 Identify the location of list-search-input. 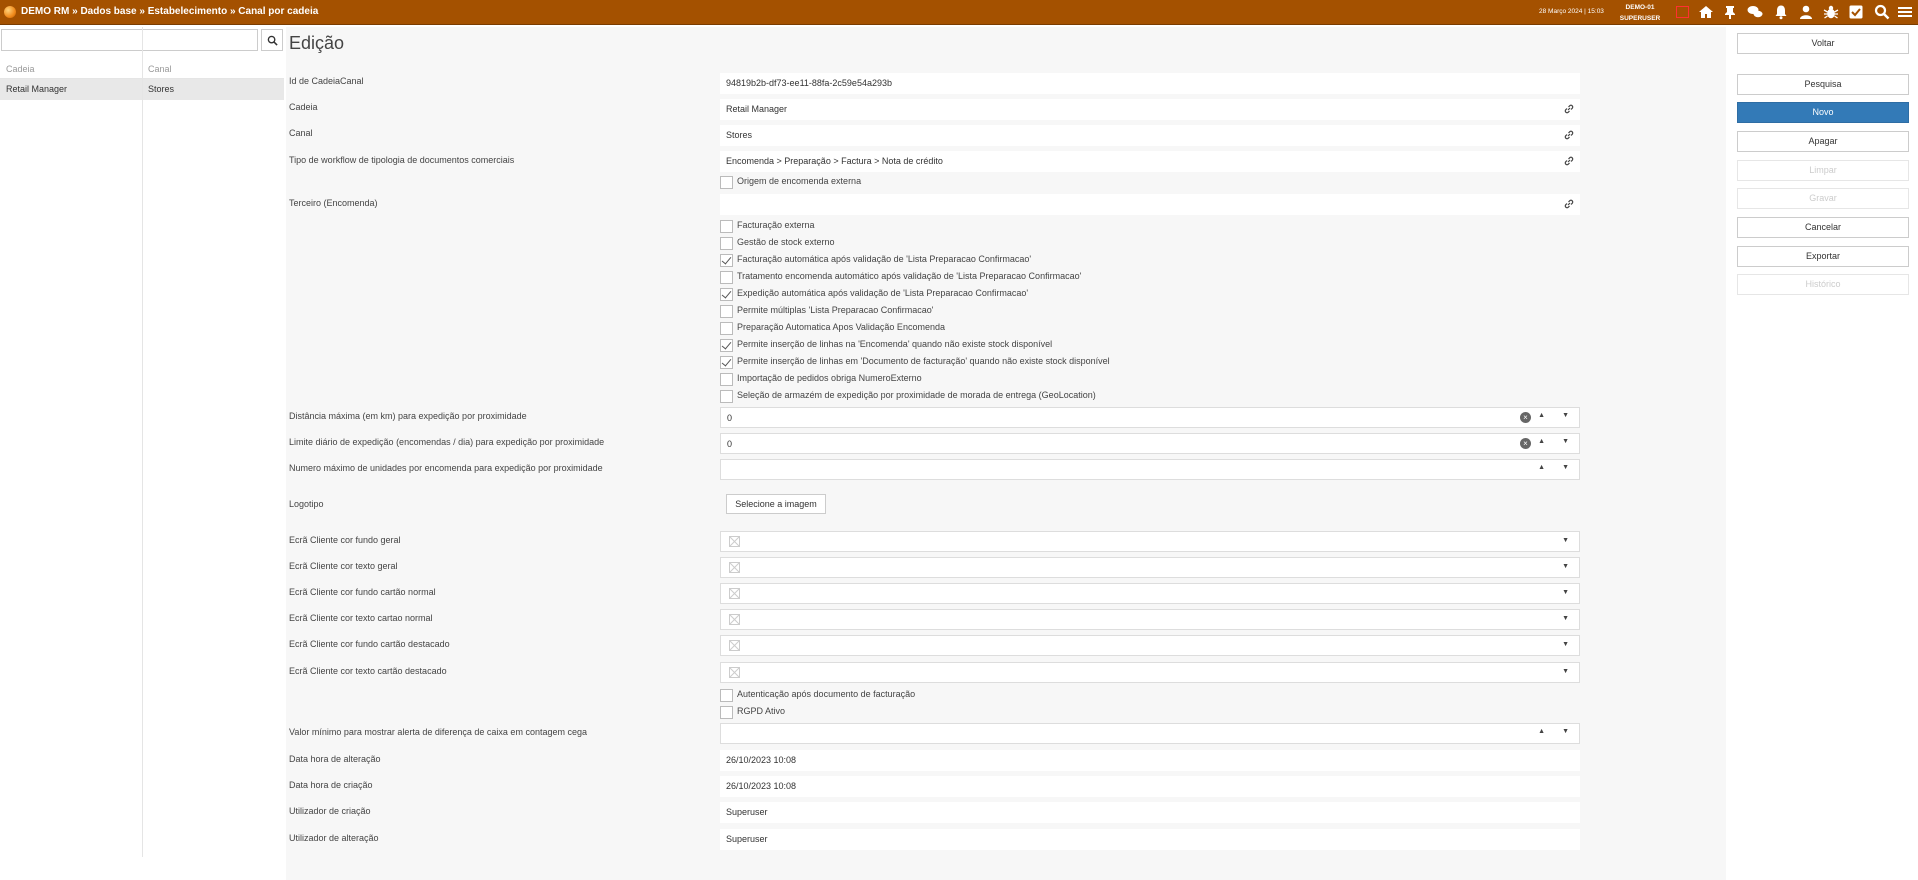
(129, 40).